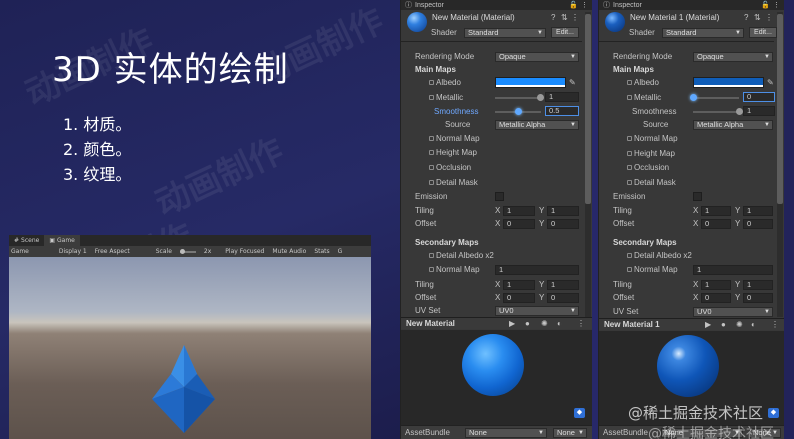 This screenshot has width=794, height=439. What do you see at coordinates (289, 251) in the screenshot?
I see `mute-audio-toggle: Mute Audio` at bounding box center [289, 251].